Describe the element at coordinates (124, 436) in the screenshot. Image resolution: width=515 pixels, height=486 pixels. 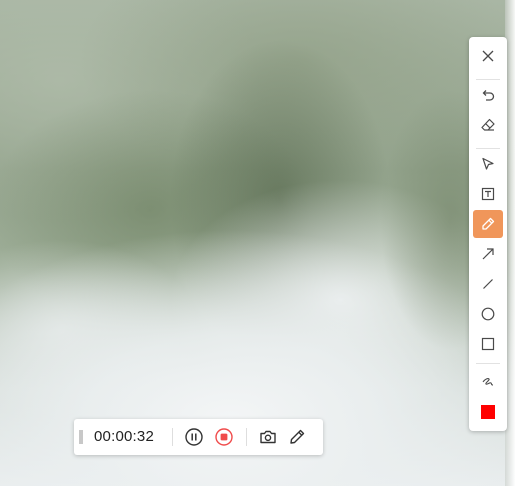
I see `recording-timer: 00:00:32` at that location.